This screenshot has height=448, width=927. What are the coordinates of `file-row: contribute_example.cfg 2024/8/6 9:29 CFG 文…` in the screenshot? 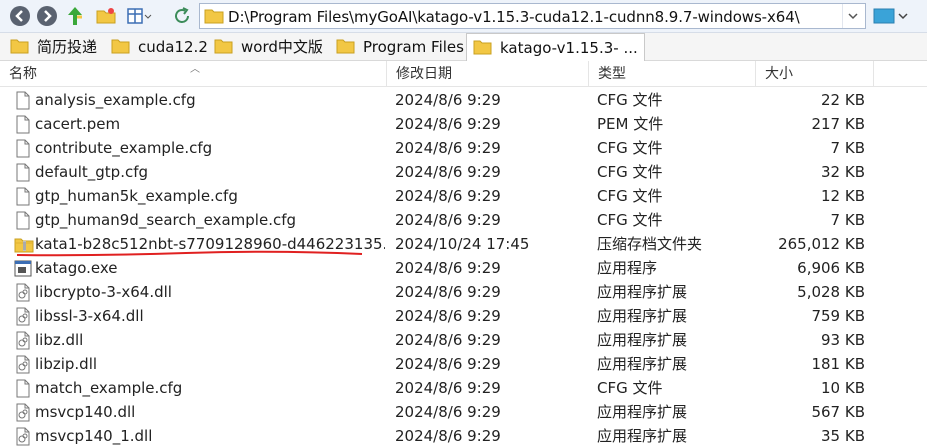 It's located at (463, 148).